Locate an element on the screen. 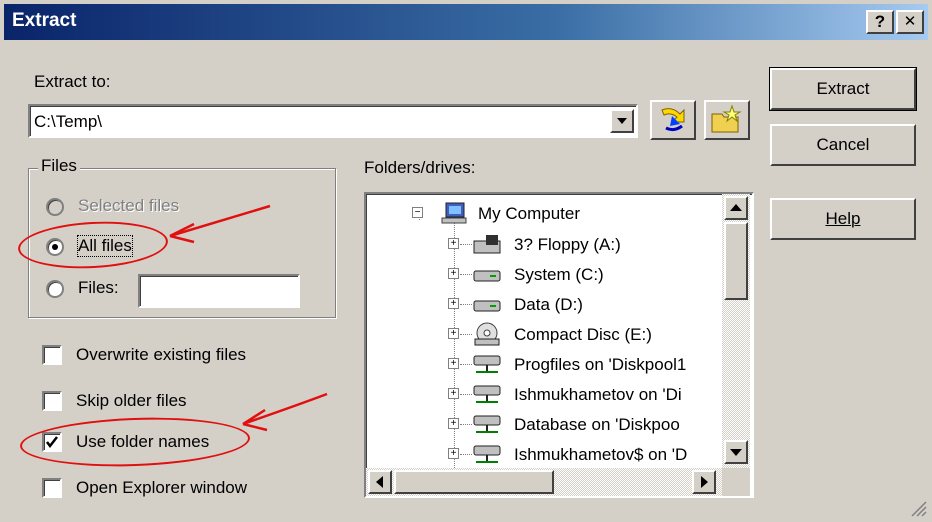  arrow-up-icon is located at coordinates (736, 207).